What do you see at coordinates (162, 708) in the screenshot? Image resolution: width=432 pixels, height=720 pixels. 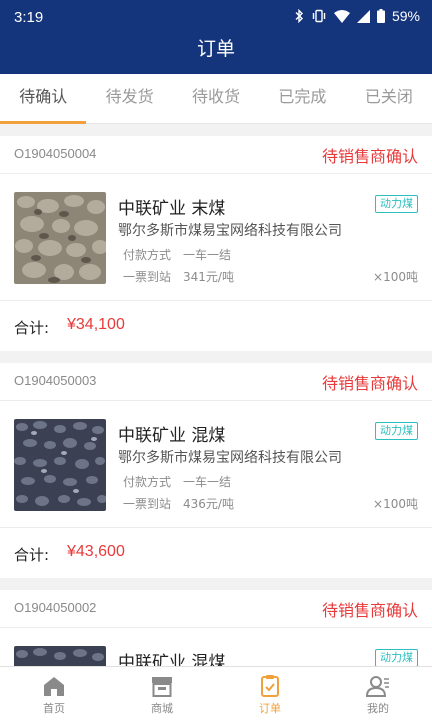 I see `nav-store-label: 商城` at bounding box center [162, 708].